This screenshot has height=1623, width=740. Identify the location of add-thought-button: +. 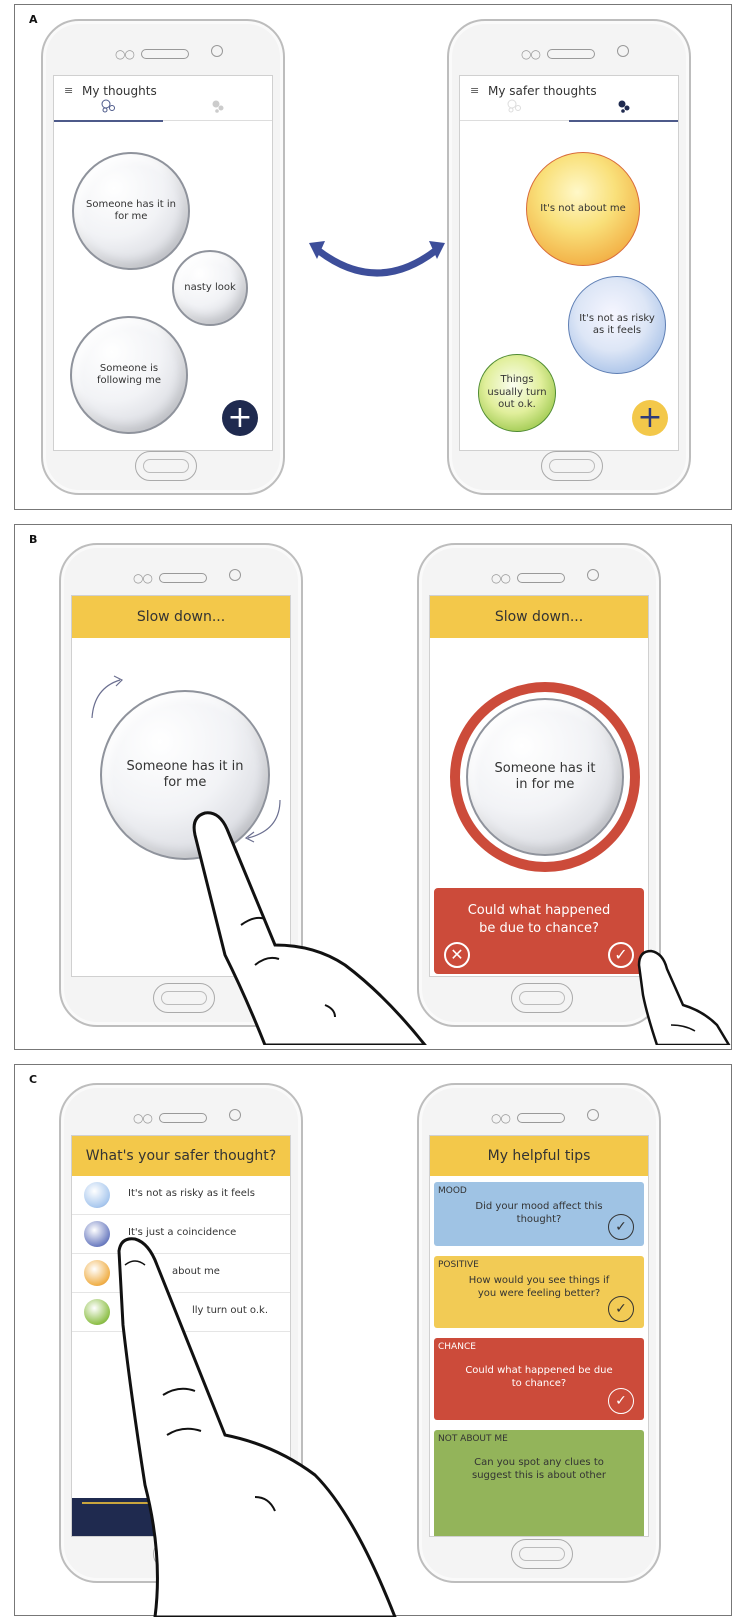
(240, 418).